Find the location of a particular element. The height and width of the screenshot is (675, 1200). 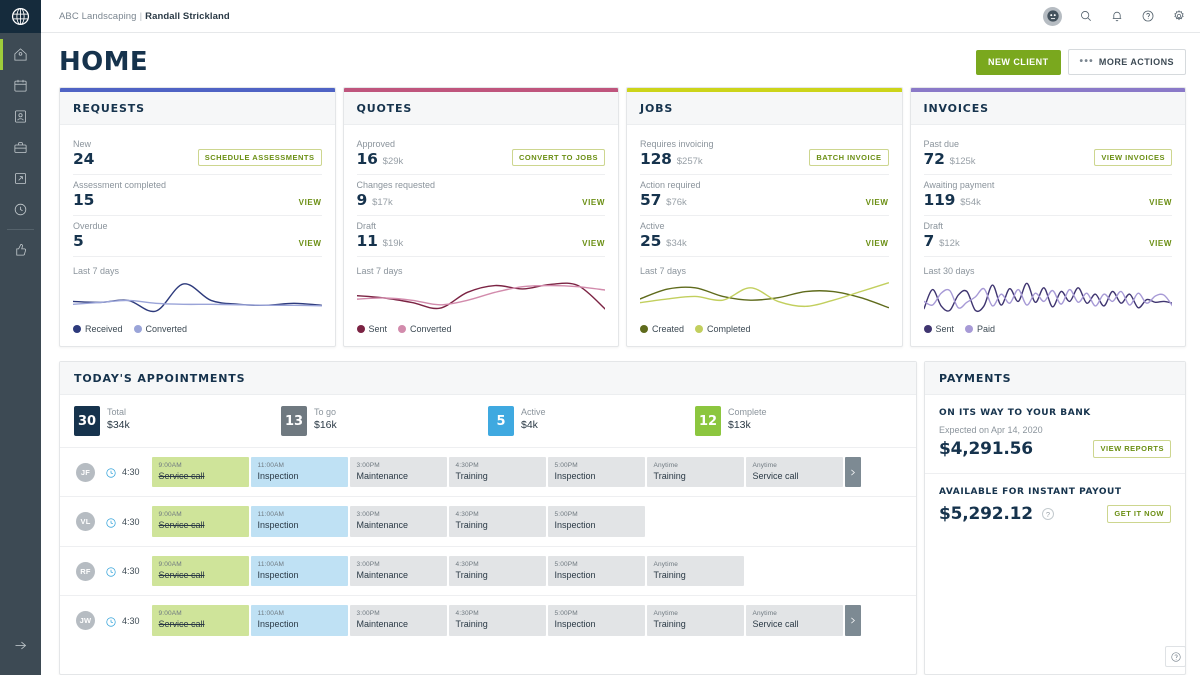

stat-label: Awaiting payment is located at coordinates (959, 185).